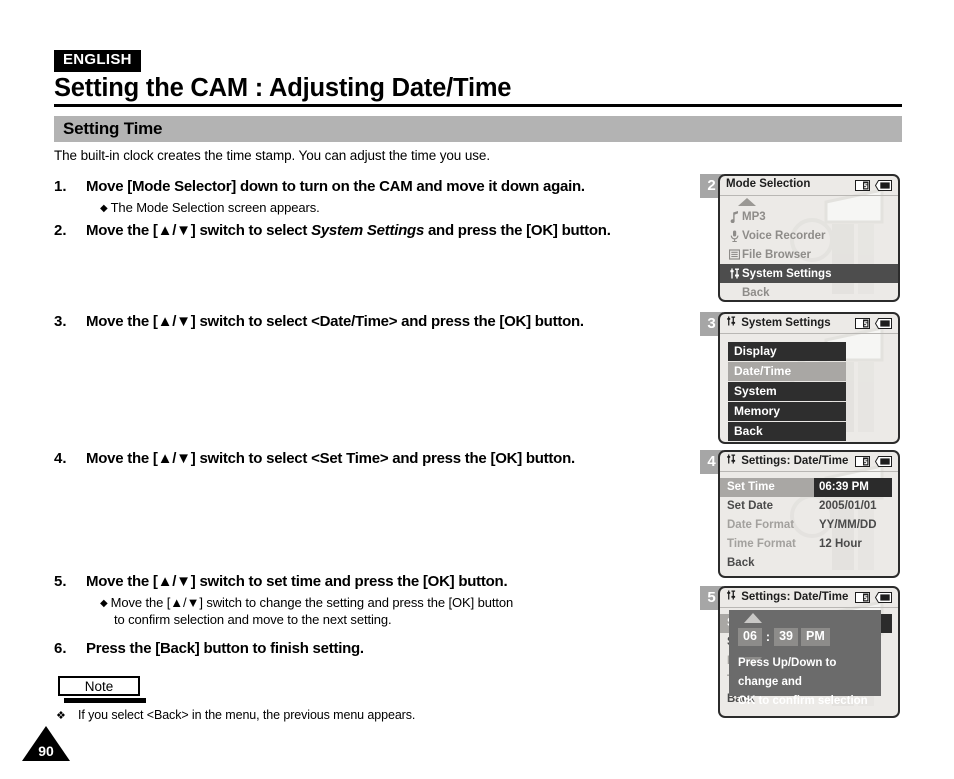 The image size is (954, 779). What do you see at coordinates (848, 525) in the screenshot?
I see `setting-row-date-format-value: YY/MM/DD` at bounding box center [848, 525].